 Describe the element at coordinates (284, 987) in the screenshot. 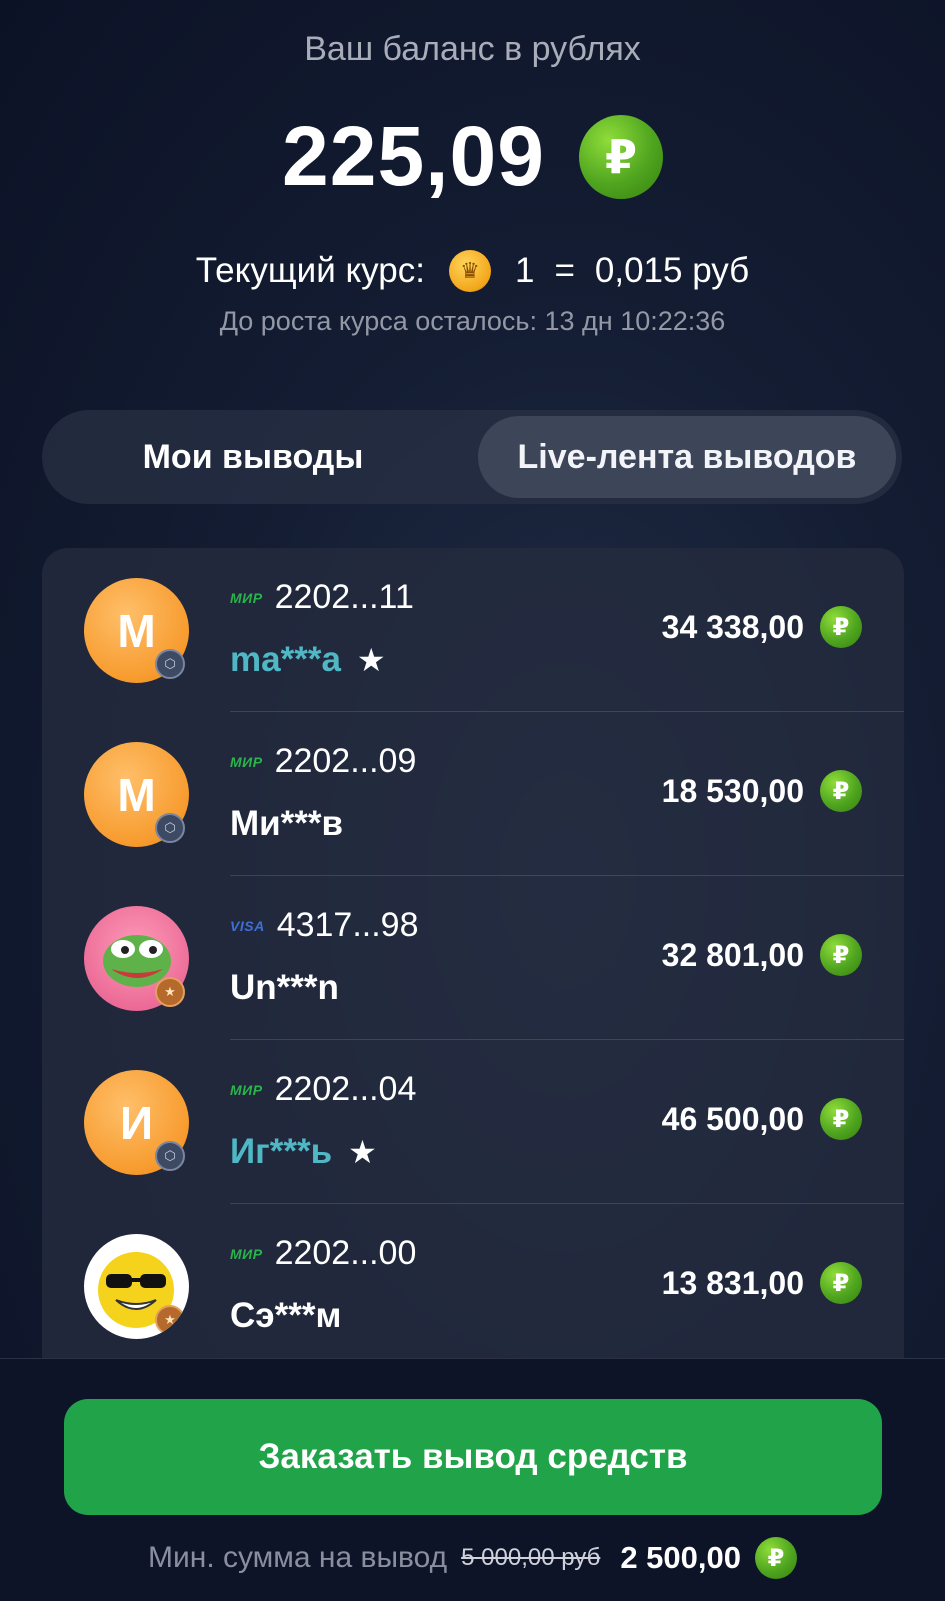

I see `user-name: Un***n` at that location.